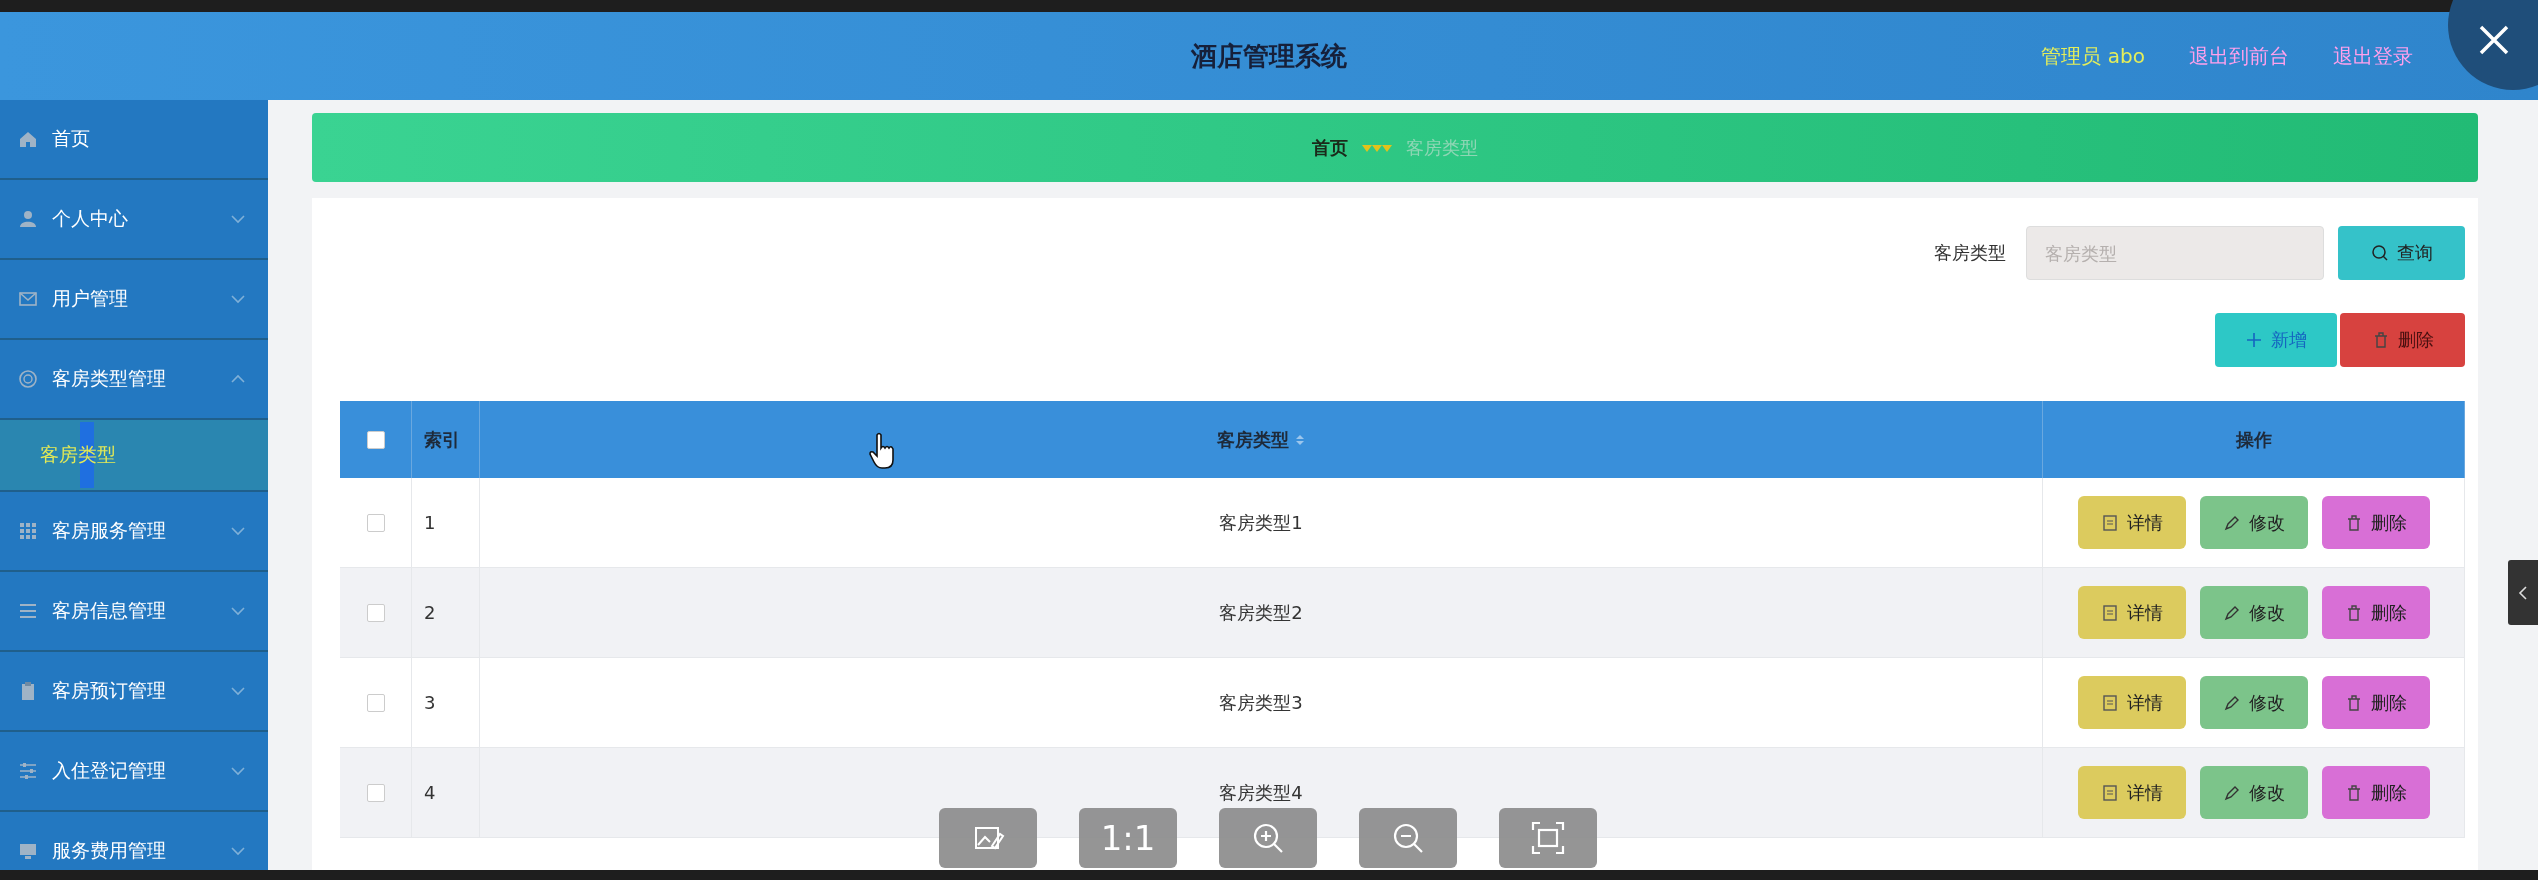  I want to click on edit-image-button, so click(988, 838).